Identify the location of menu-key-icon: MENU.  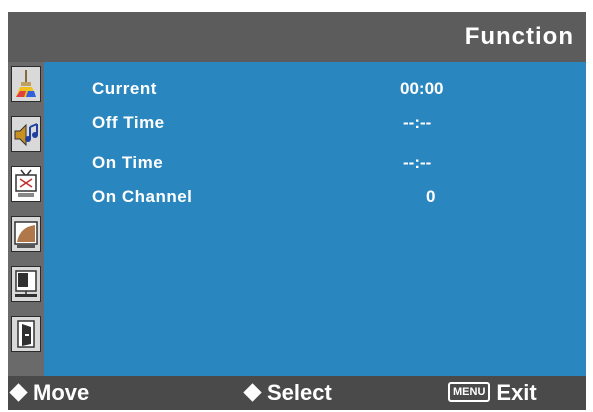
(469, 392).